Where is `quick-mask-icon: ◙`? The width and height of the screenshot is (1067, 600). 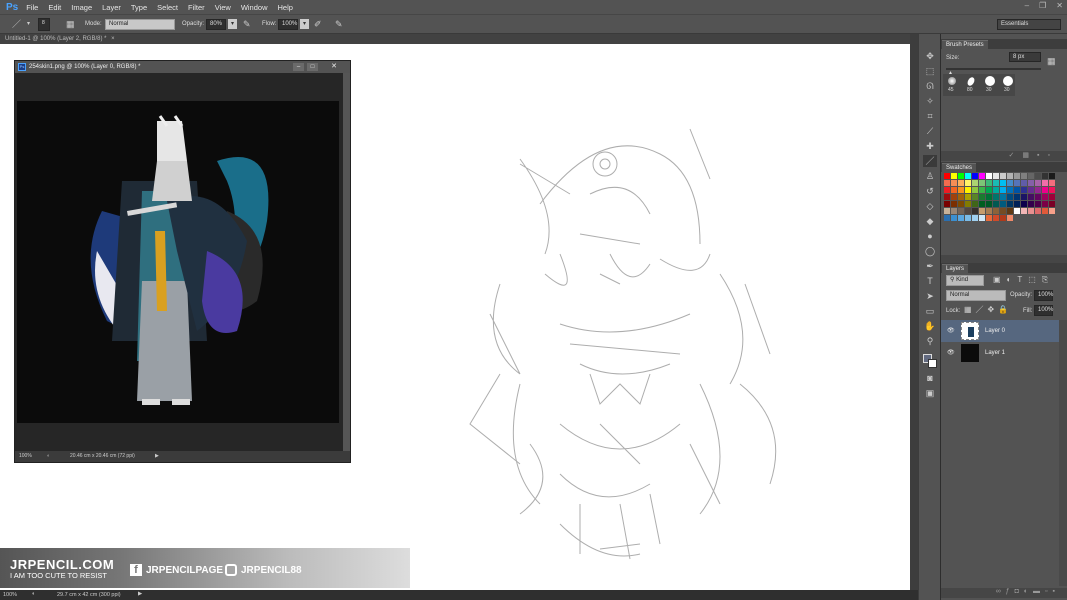 quick-mask-icon: ◙ is located at coordinates (930, 378).